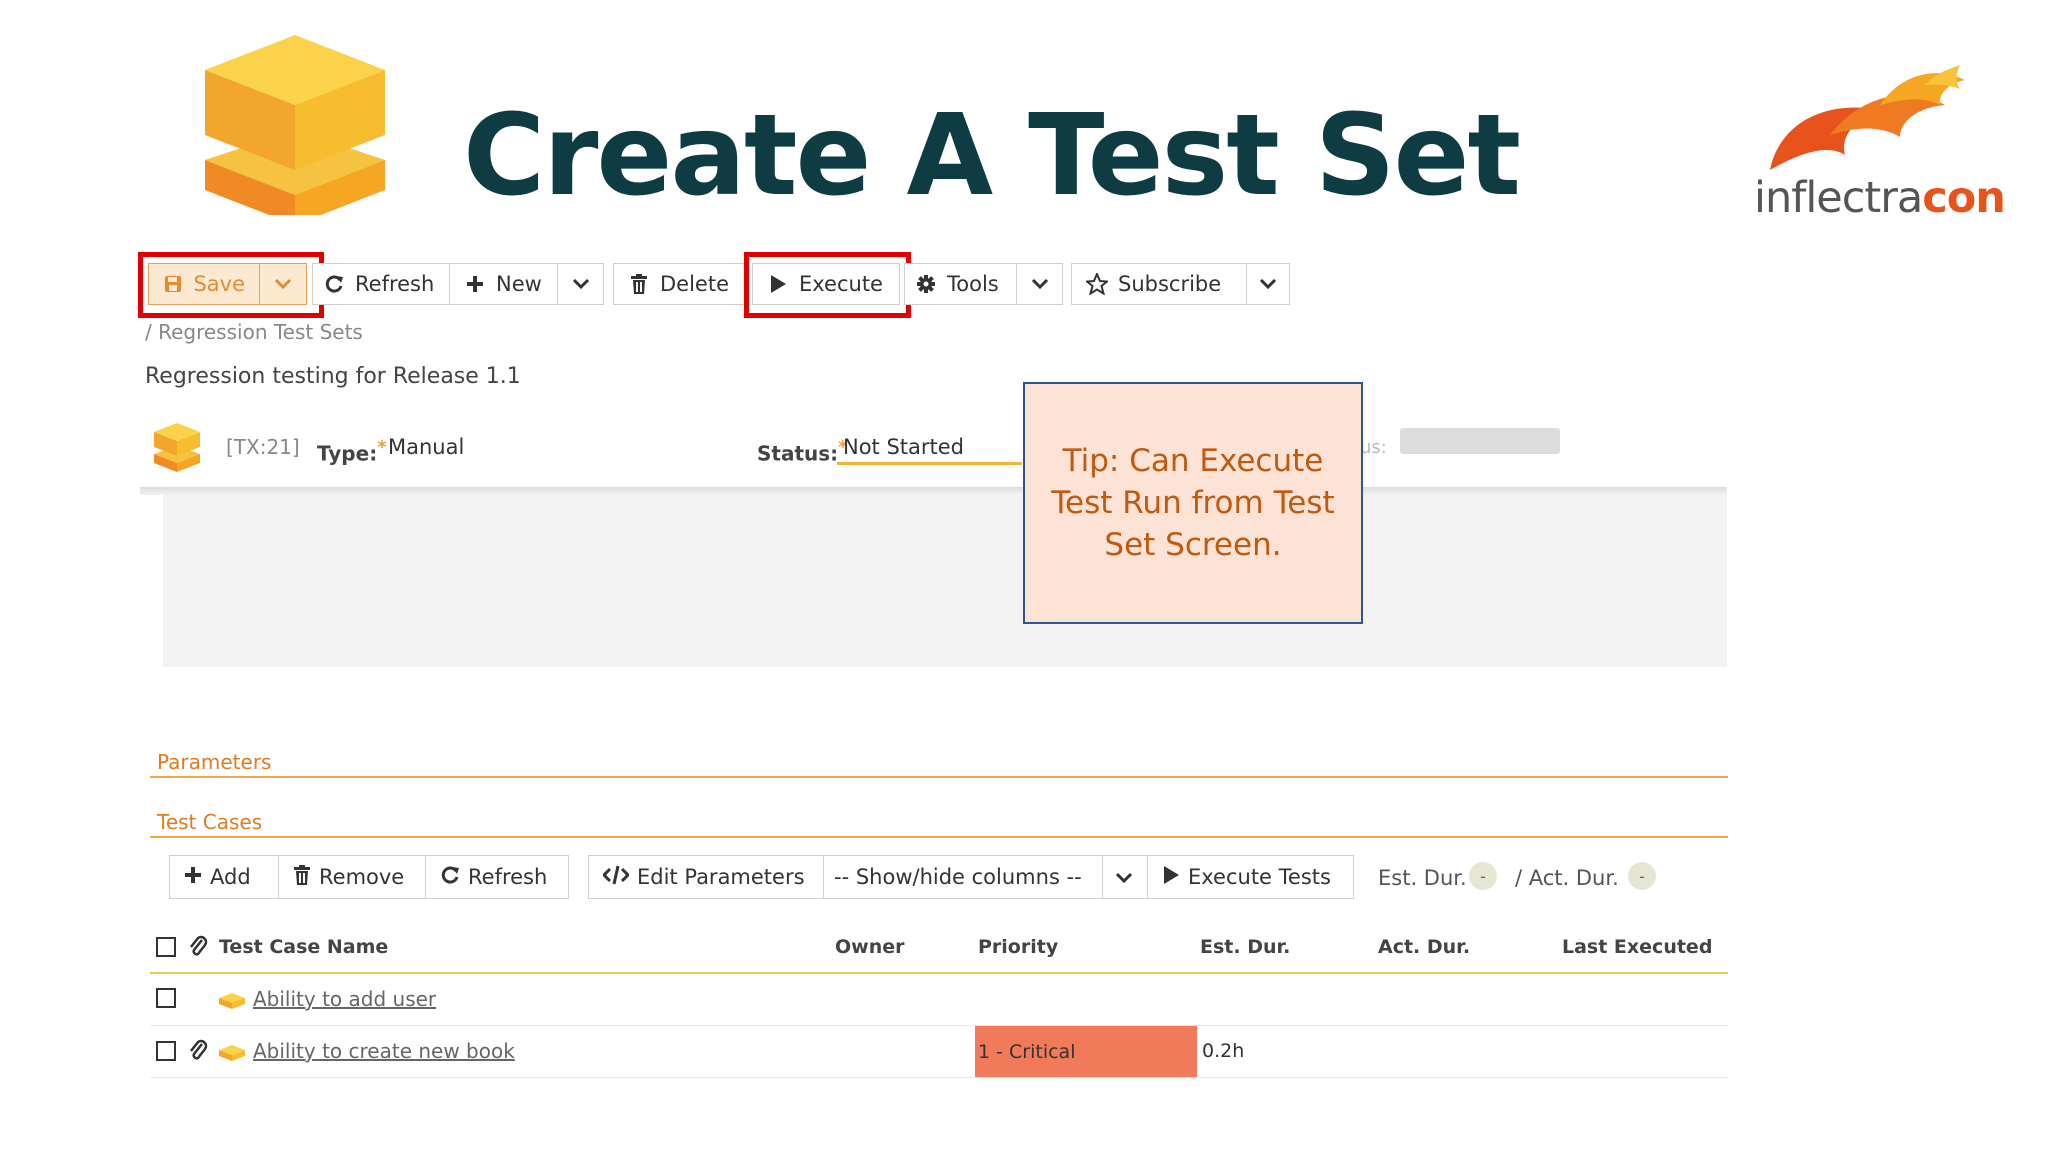 This screenshot has width=2048, height=1152. I want to click on show-hide-columns-select: -- Show/hide columns --, so click(963, 877).